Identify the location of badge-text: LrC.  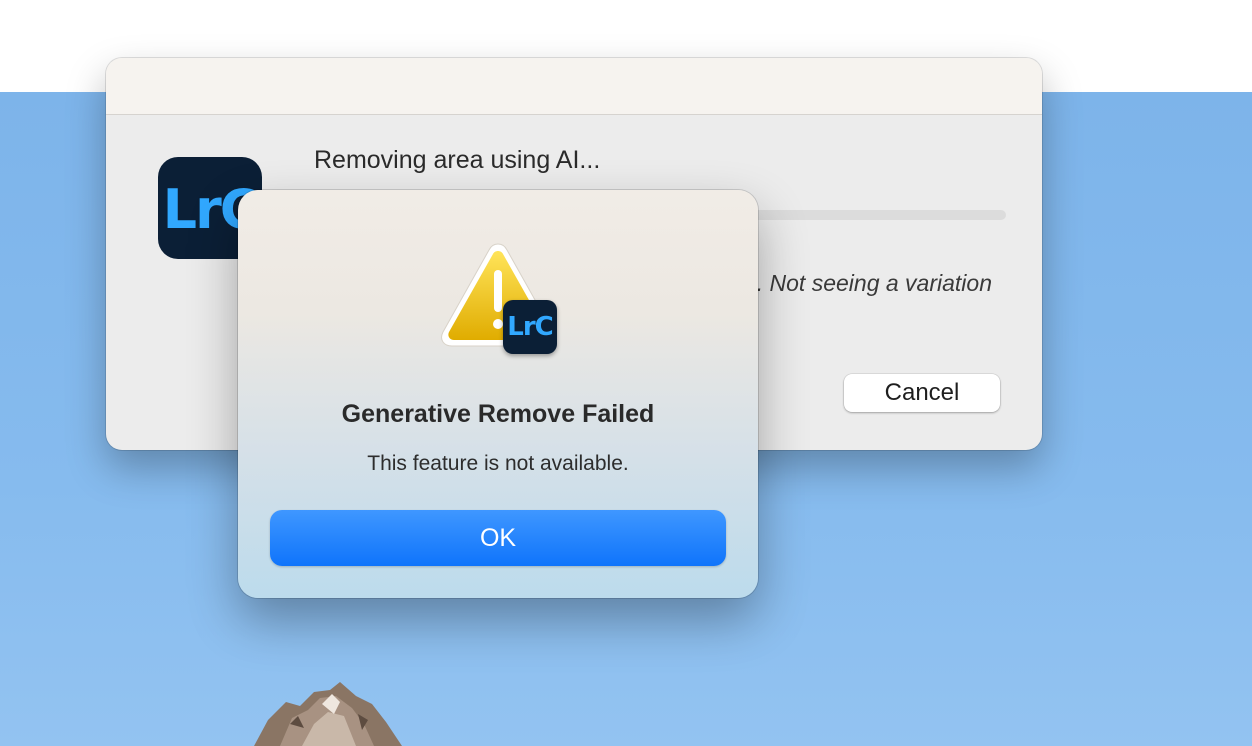
(530, 327).